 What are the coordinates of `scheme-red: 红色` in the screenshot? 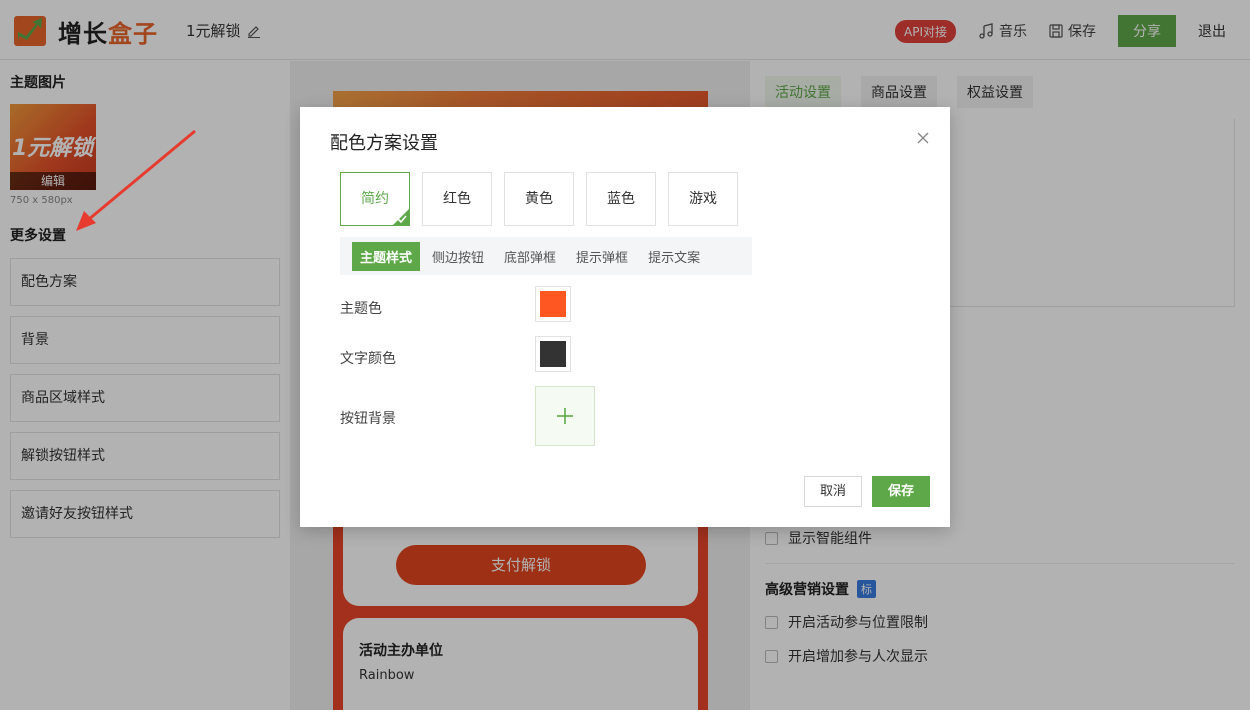 It's located at (457, 199).